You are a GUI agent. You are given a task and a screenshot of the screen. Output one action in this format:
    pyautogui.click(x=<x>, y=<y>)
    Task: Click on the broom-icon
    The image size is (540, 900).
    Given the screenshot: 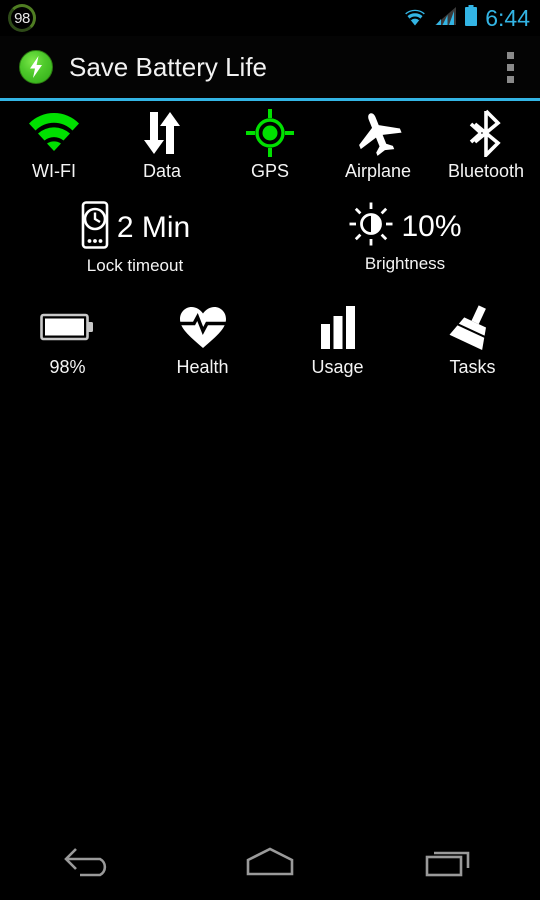 What is the action you would take?
    pyautogui.click(x=473, y=327)
    